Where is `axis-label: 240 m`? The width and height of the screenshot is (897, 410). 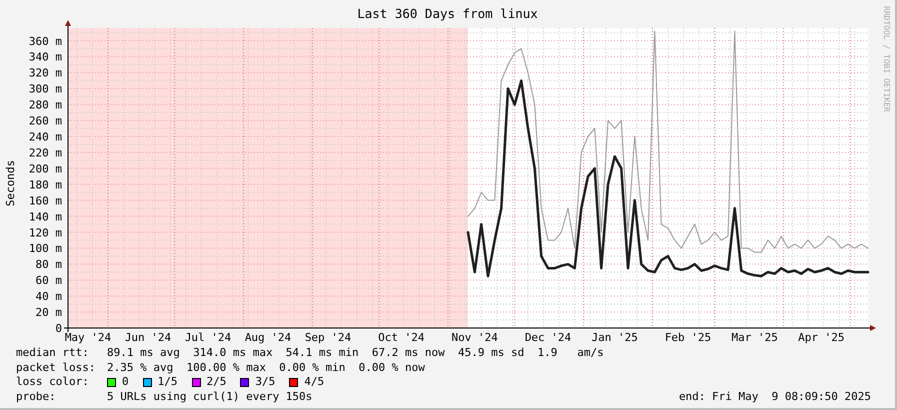 axis-label: 240 m is located at coordinates (45, 137).